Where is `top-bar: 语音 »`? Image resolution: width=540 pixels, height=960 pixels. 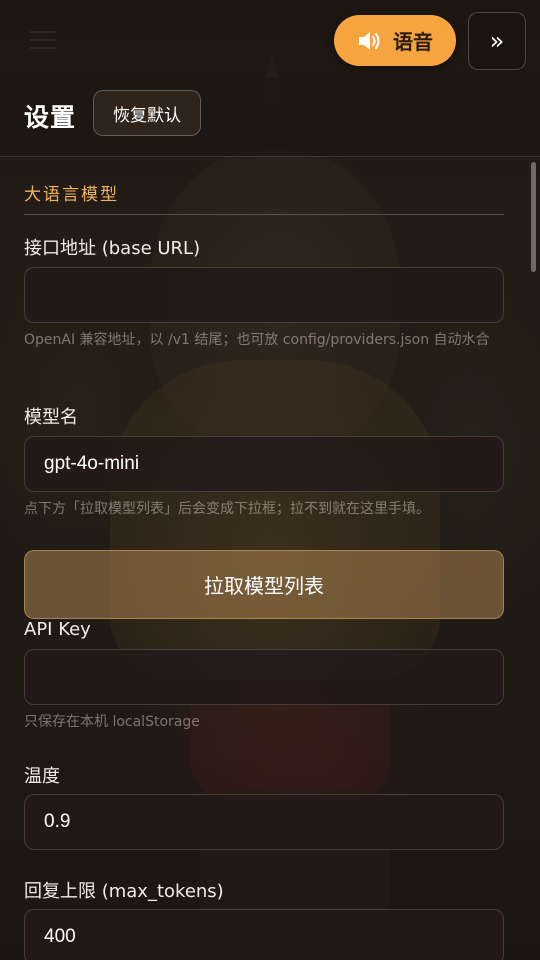
top-bar: 语音 » is located at coordinates (270, 39).